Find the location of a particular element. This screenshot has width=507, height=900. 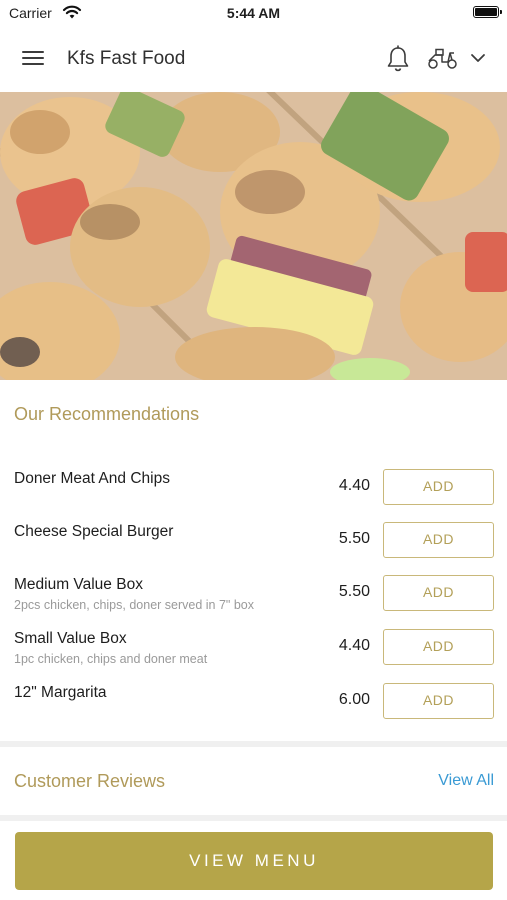

chevron-down-icon is located at coordinates (478, 60).